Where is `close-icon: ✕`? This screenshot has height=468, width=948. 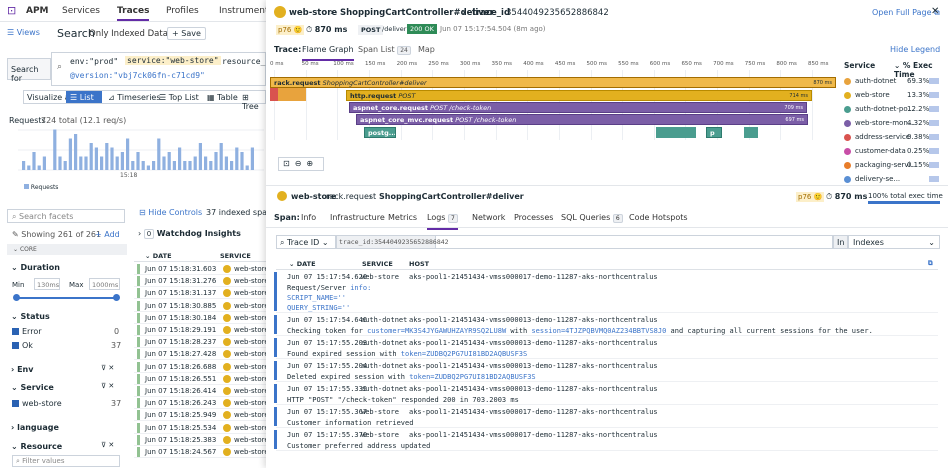
close-icon: ✕ is located at coordinates (935, 11).